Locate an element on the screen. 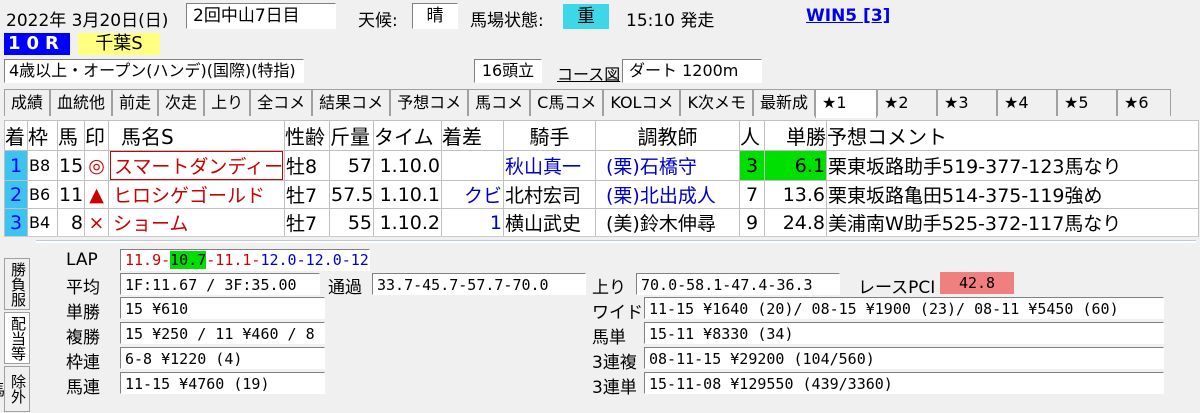 This screenshot has height=413, width=1200. tab-latest: 最新成 is located at coordinates (783, 102).